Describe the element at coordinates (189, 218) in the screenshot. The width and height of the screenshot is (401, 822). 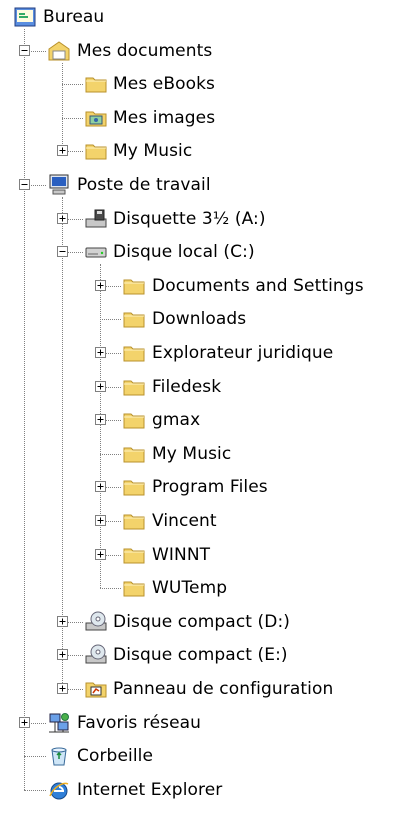
I see `tree-item-label: Disquette 3½ (A:)` at that location.